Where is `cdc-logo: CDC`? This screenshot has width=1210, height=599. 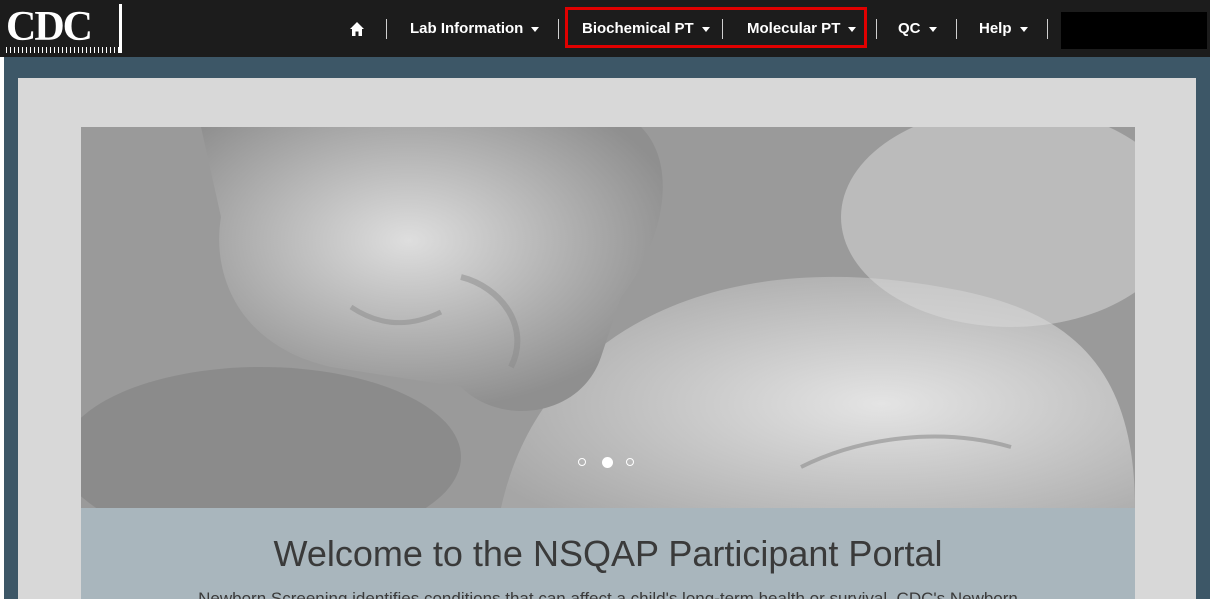 cdc-logo: CDC is located at coordinates (64, 28).